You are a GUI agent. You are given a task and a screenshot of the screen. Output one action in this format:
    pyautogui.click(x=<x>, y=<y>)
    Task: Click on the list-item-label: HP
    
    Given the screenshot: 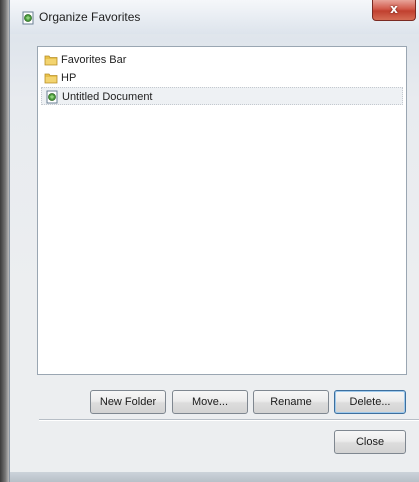 What is the action you would take?
    pyautogui.click(x=69, y=78)
    